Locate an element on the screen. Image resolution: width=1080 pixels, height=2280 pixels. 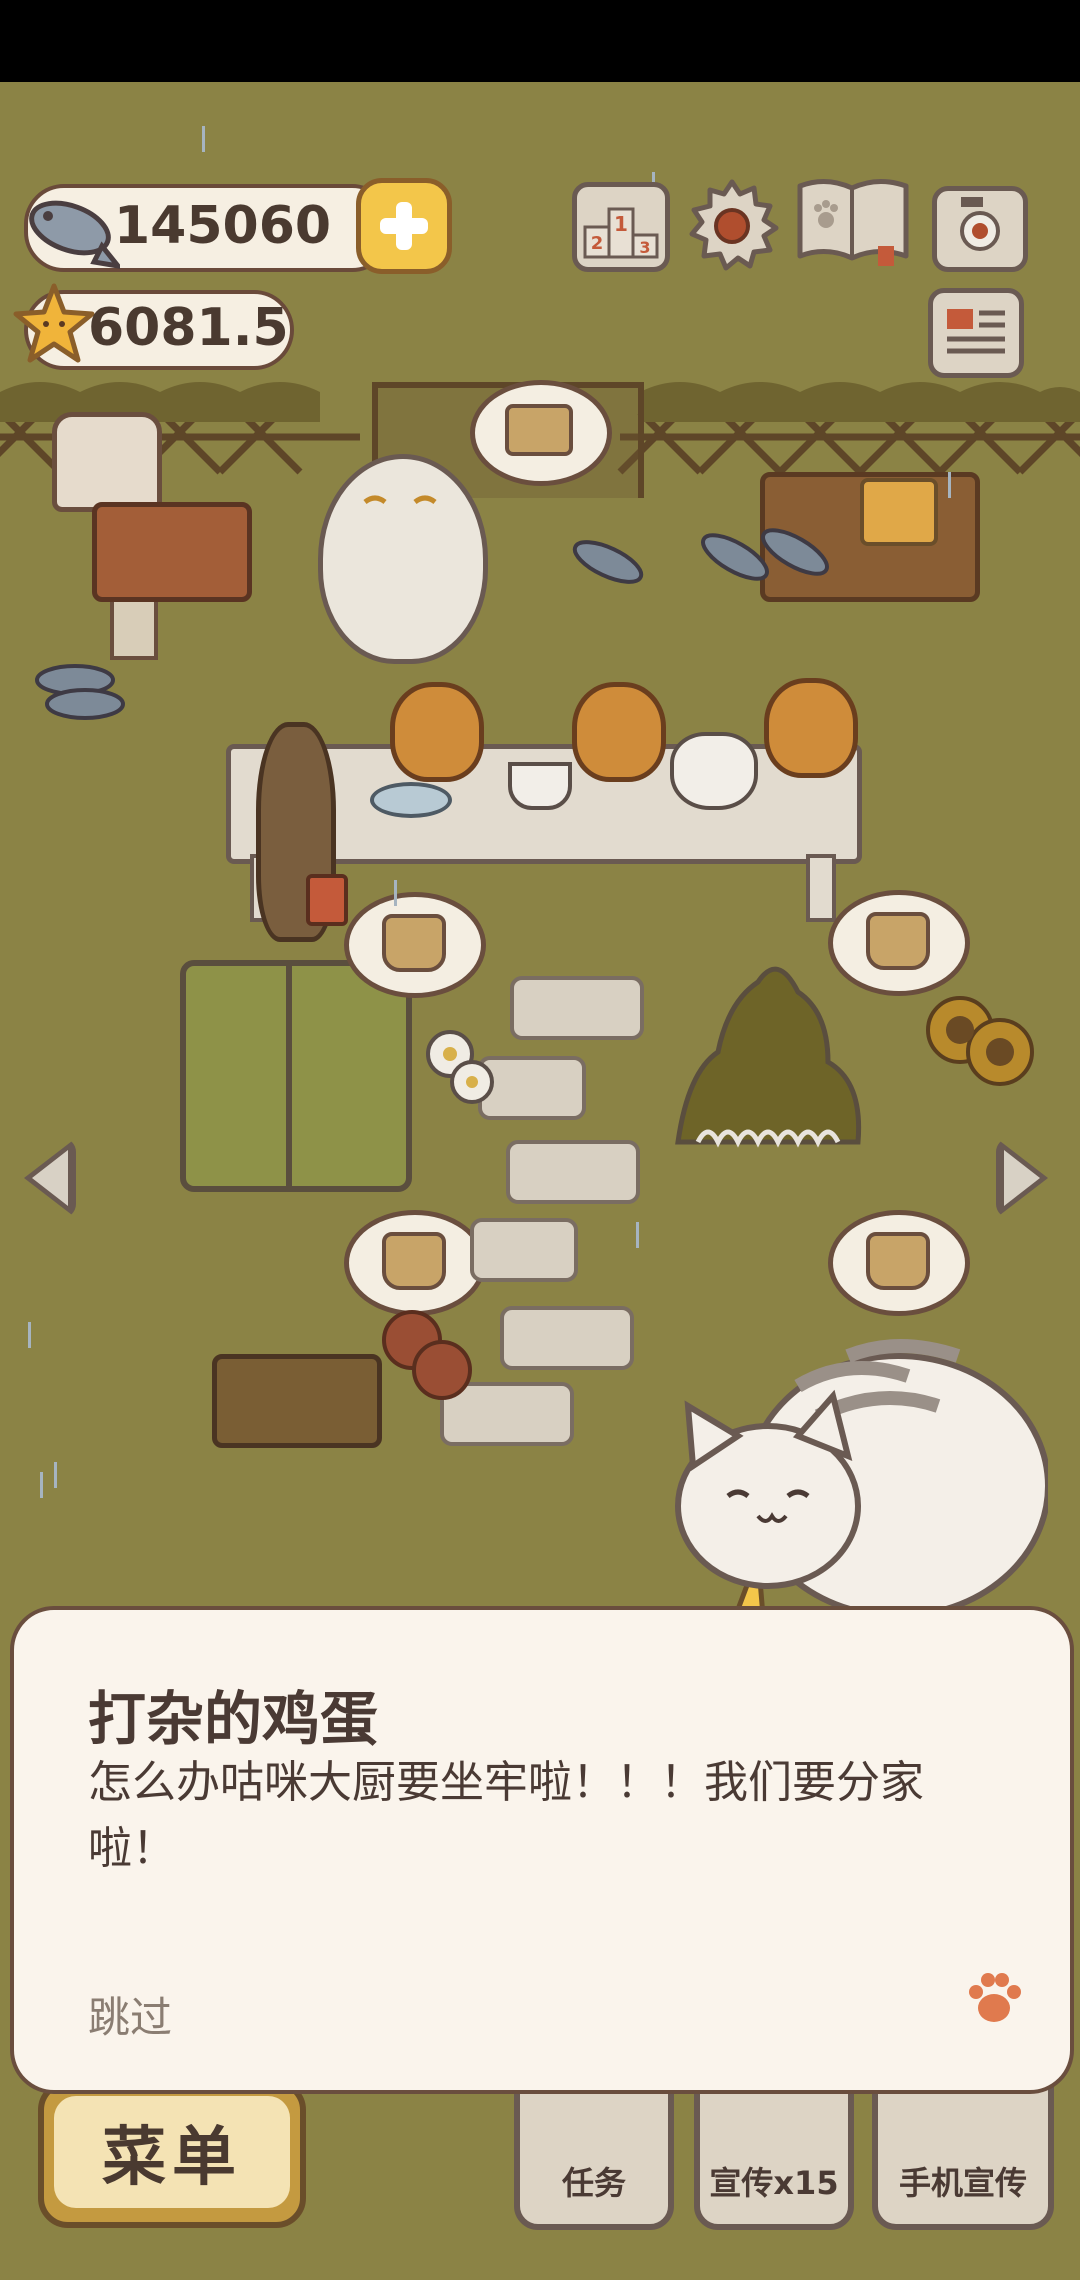
paw-book-icon is located at coordinates (853, 222).